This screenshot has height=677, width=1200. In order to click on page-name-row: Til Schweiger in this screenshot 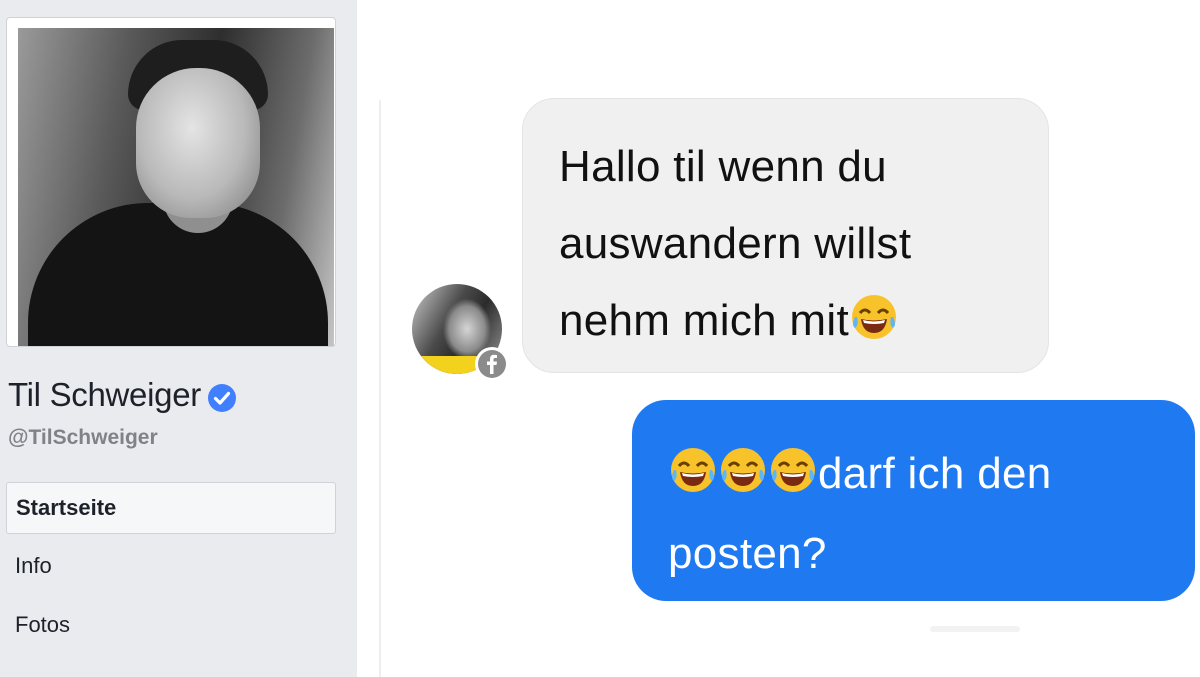, I will do `click(122, 395)`.